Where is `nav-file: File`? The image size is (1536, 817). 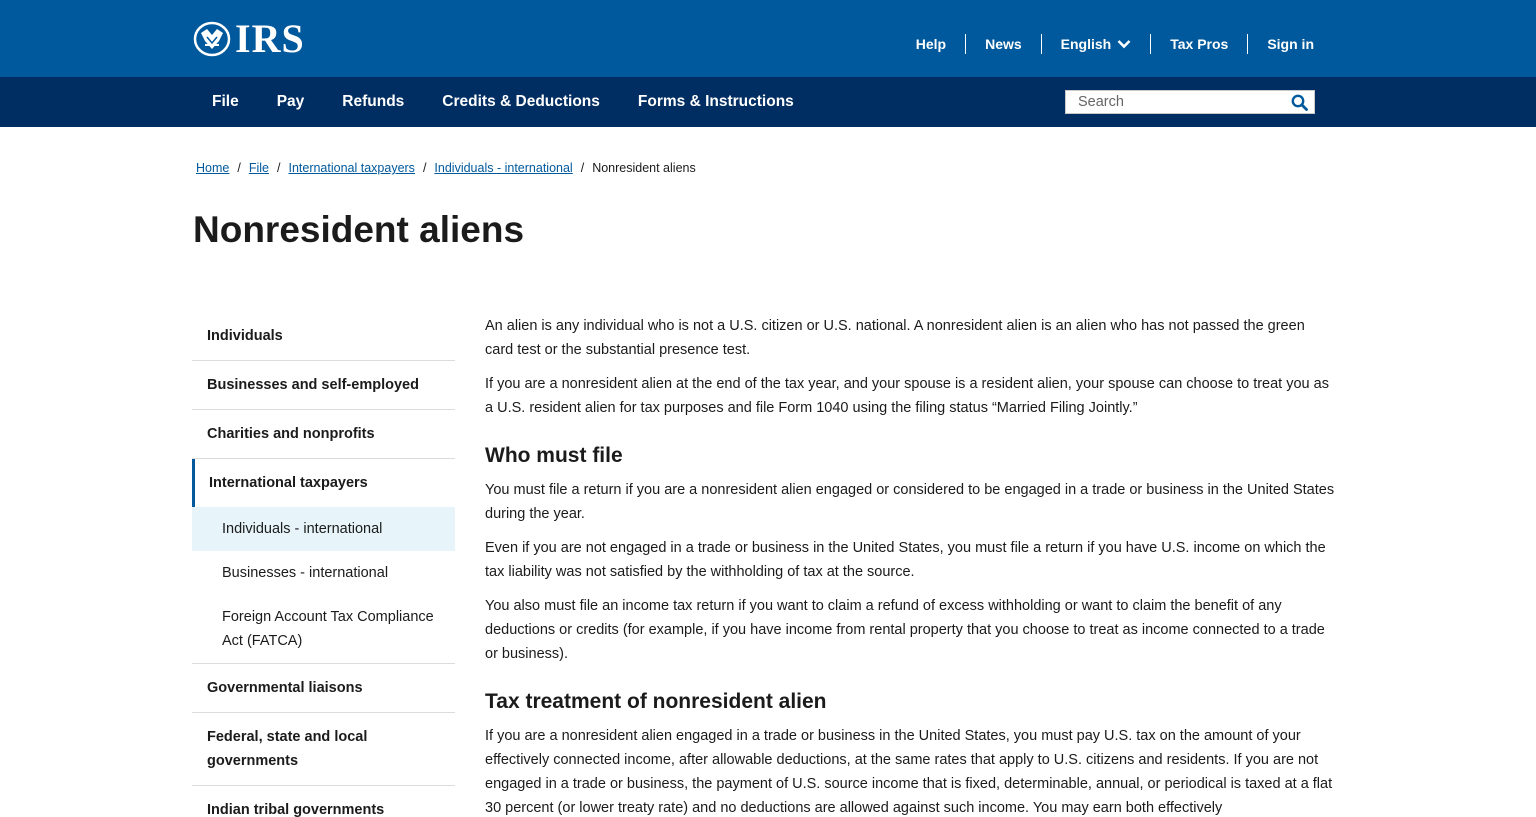
nav-file: File is located at coordinates (225, 102).